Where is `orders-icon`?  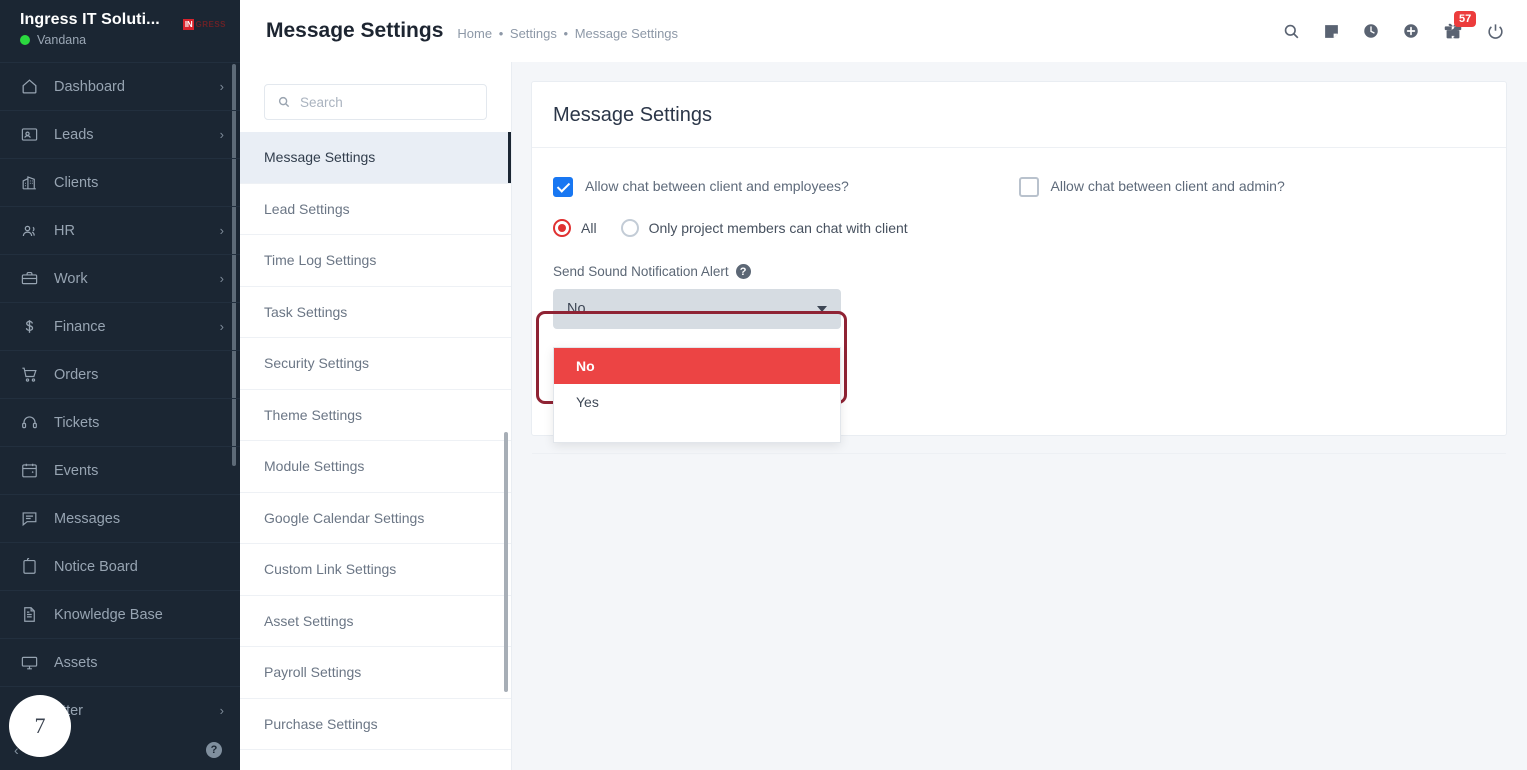
orders-icon is located at coordinates (33, 374).